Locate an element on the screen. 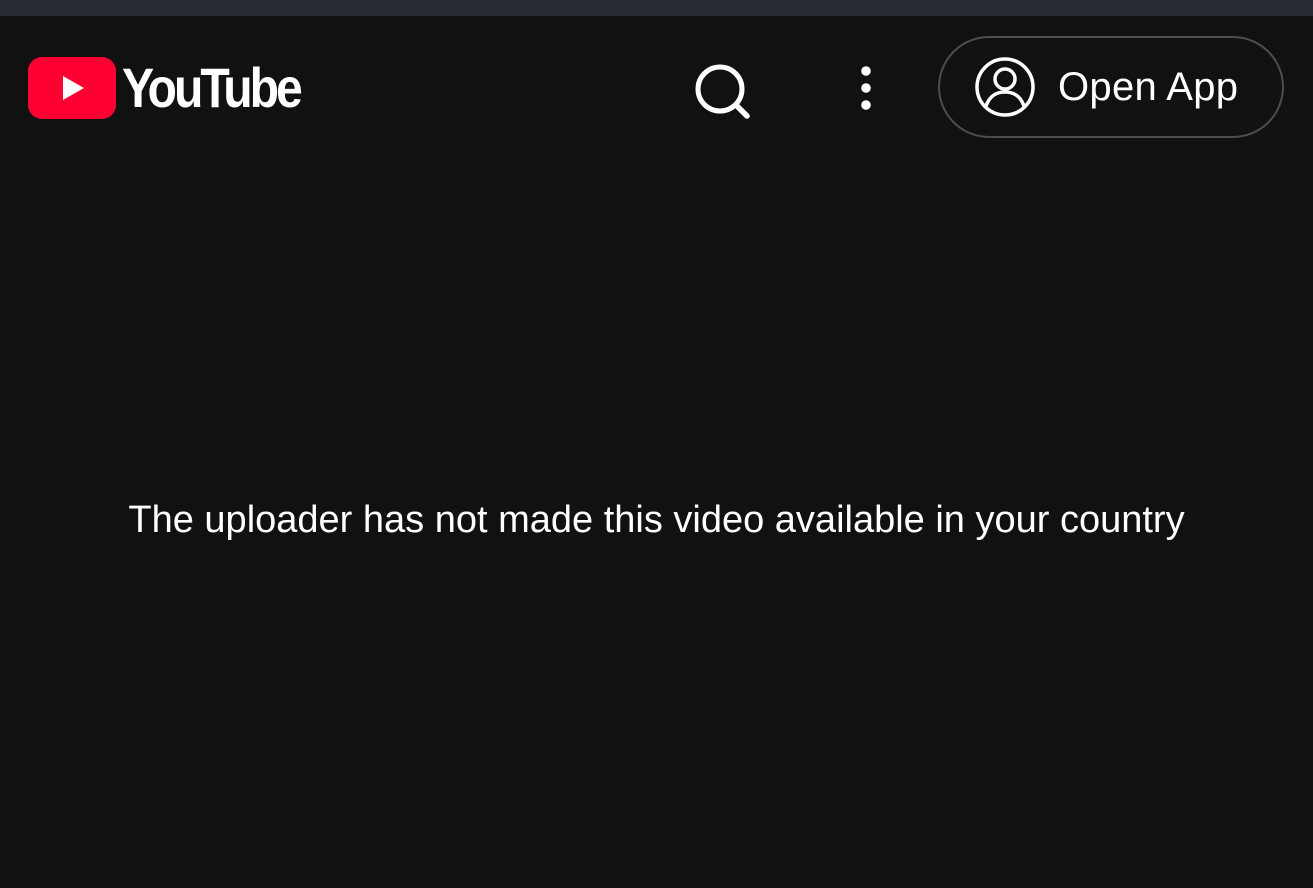  youtube-wordmark: YouTube is located at coordinates (212, 87).